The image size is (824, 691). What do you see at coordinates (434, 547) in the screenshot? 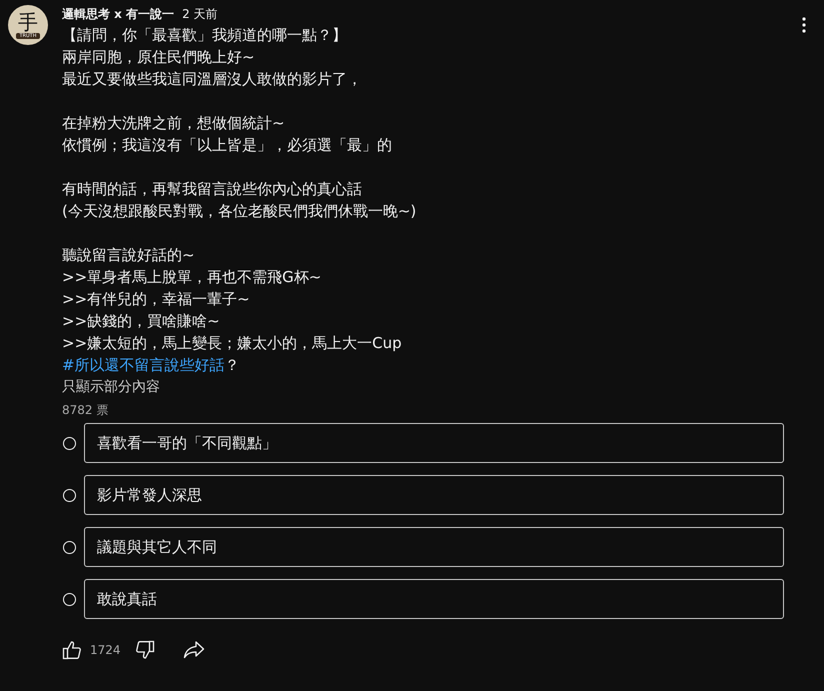
I see `poll-option: 議題與其它人不同` at bounding box center [434, 547].